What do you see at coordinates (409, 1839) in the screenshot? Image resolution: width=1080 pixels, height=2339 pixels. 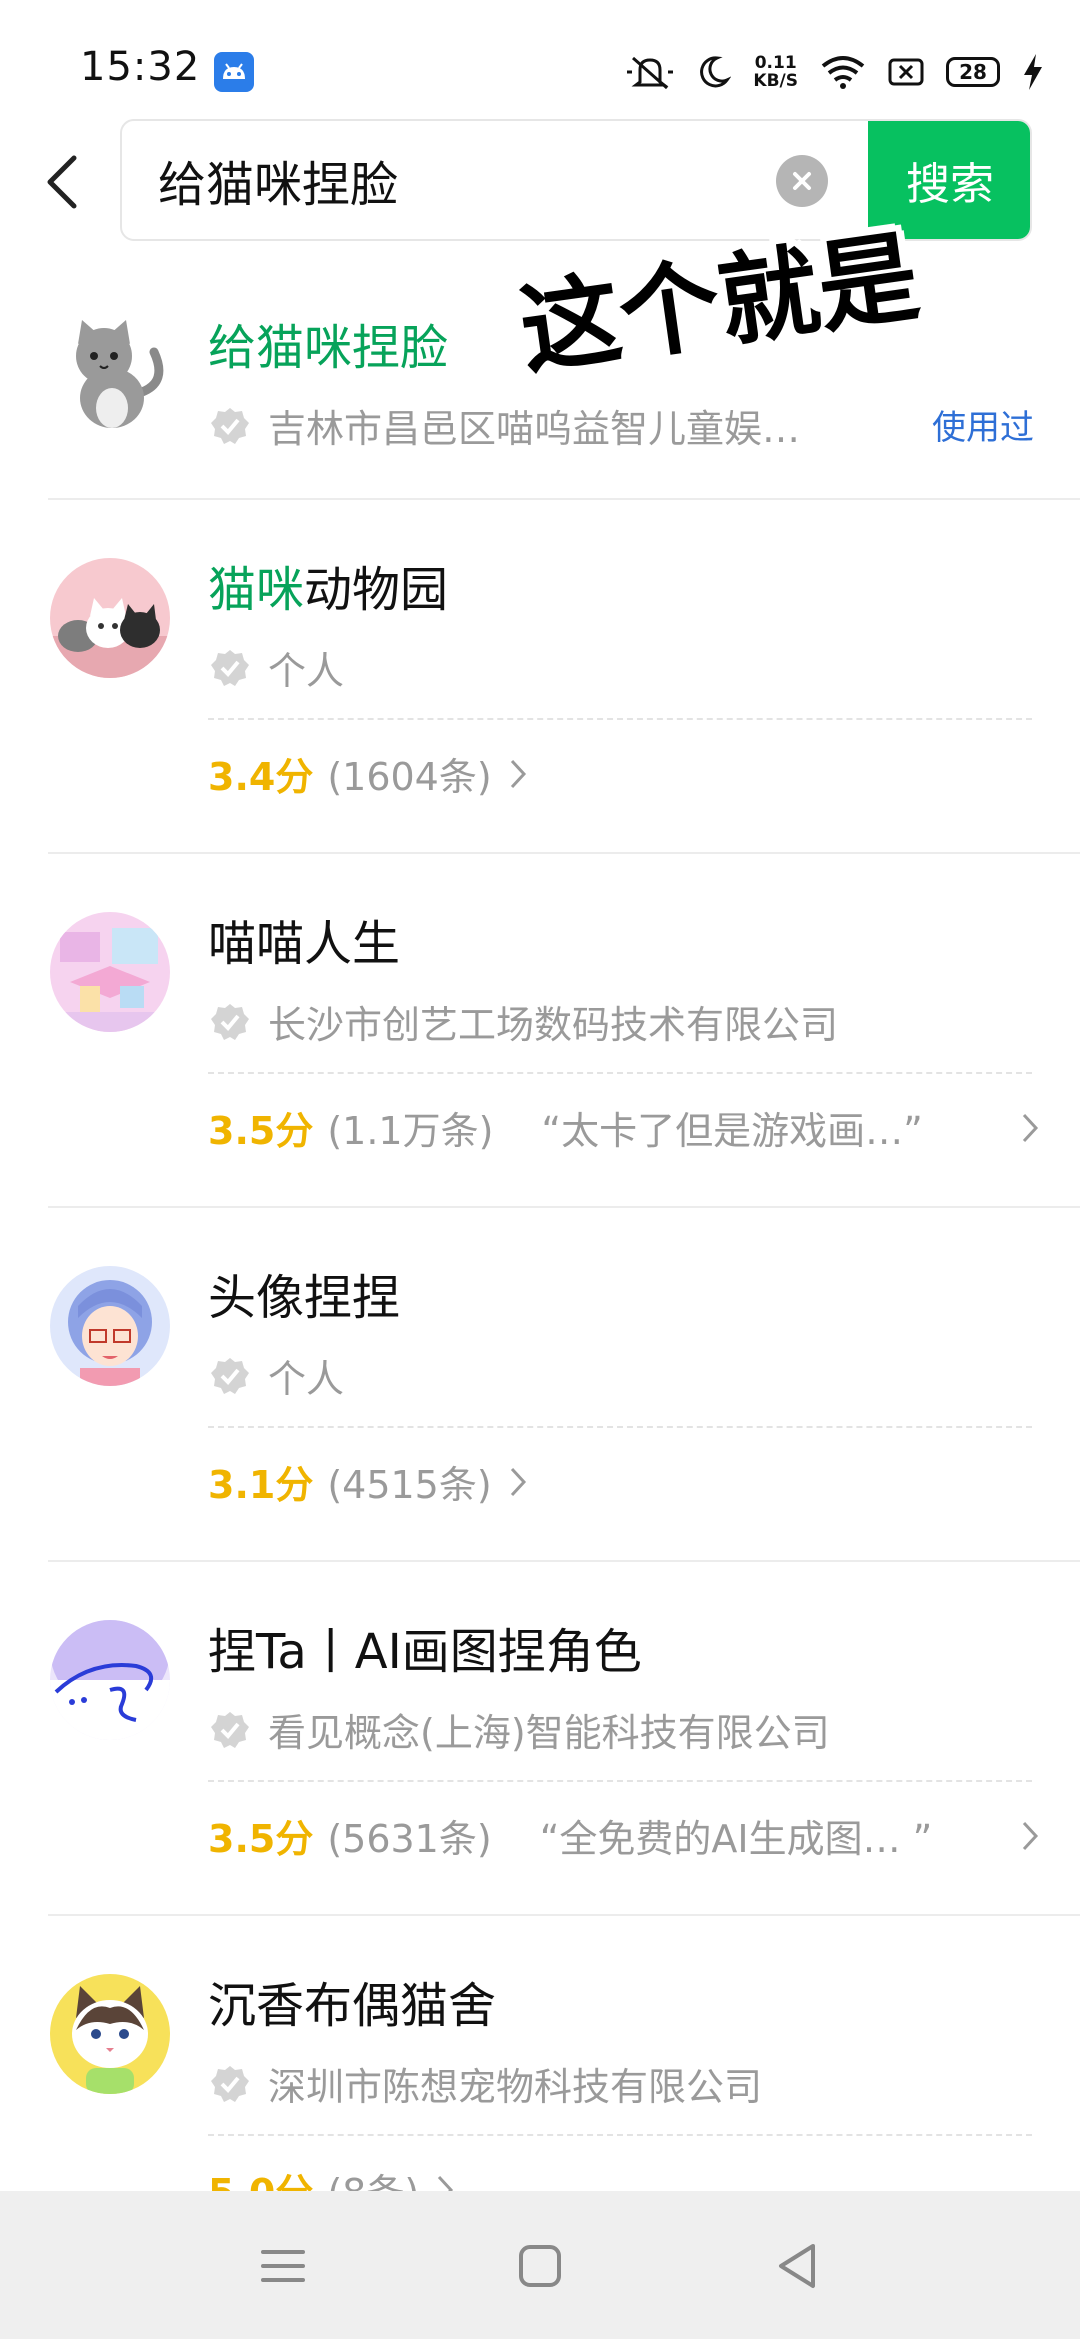 I see `review-count: (5631条)` at bounding box center [409, 1839].